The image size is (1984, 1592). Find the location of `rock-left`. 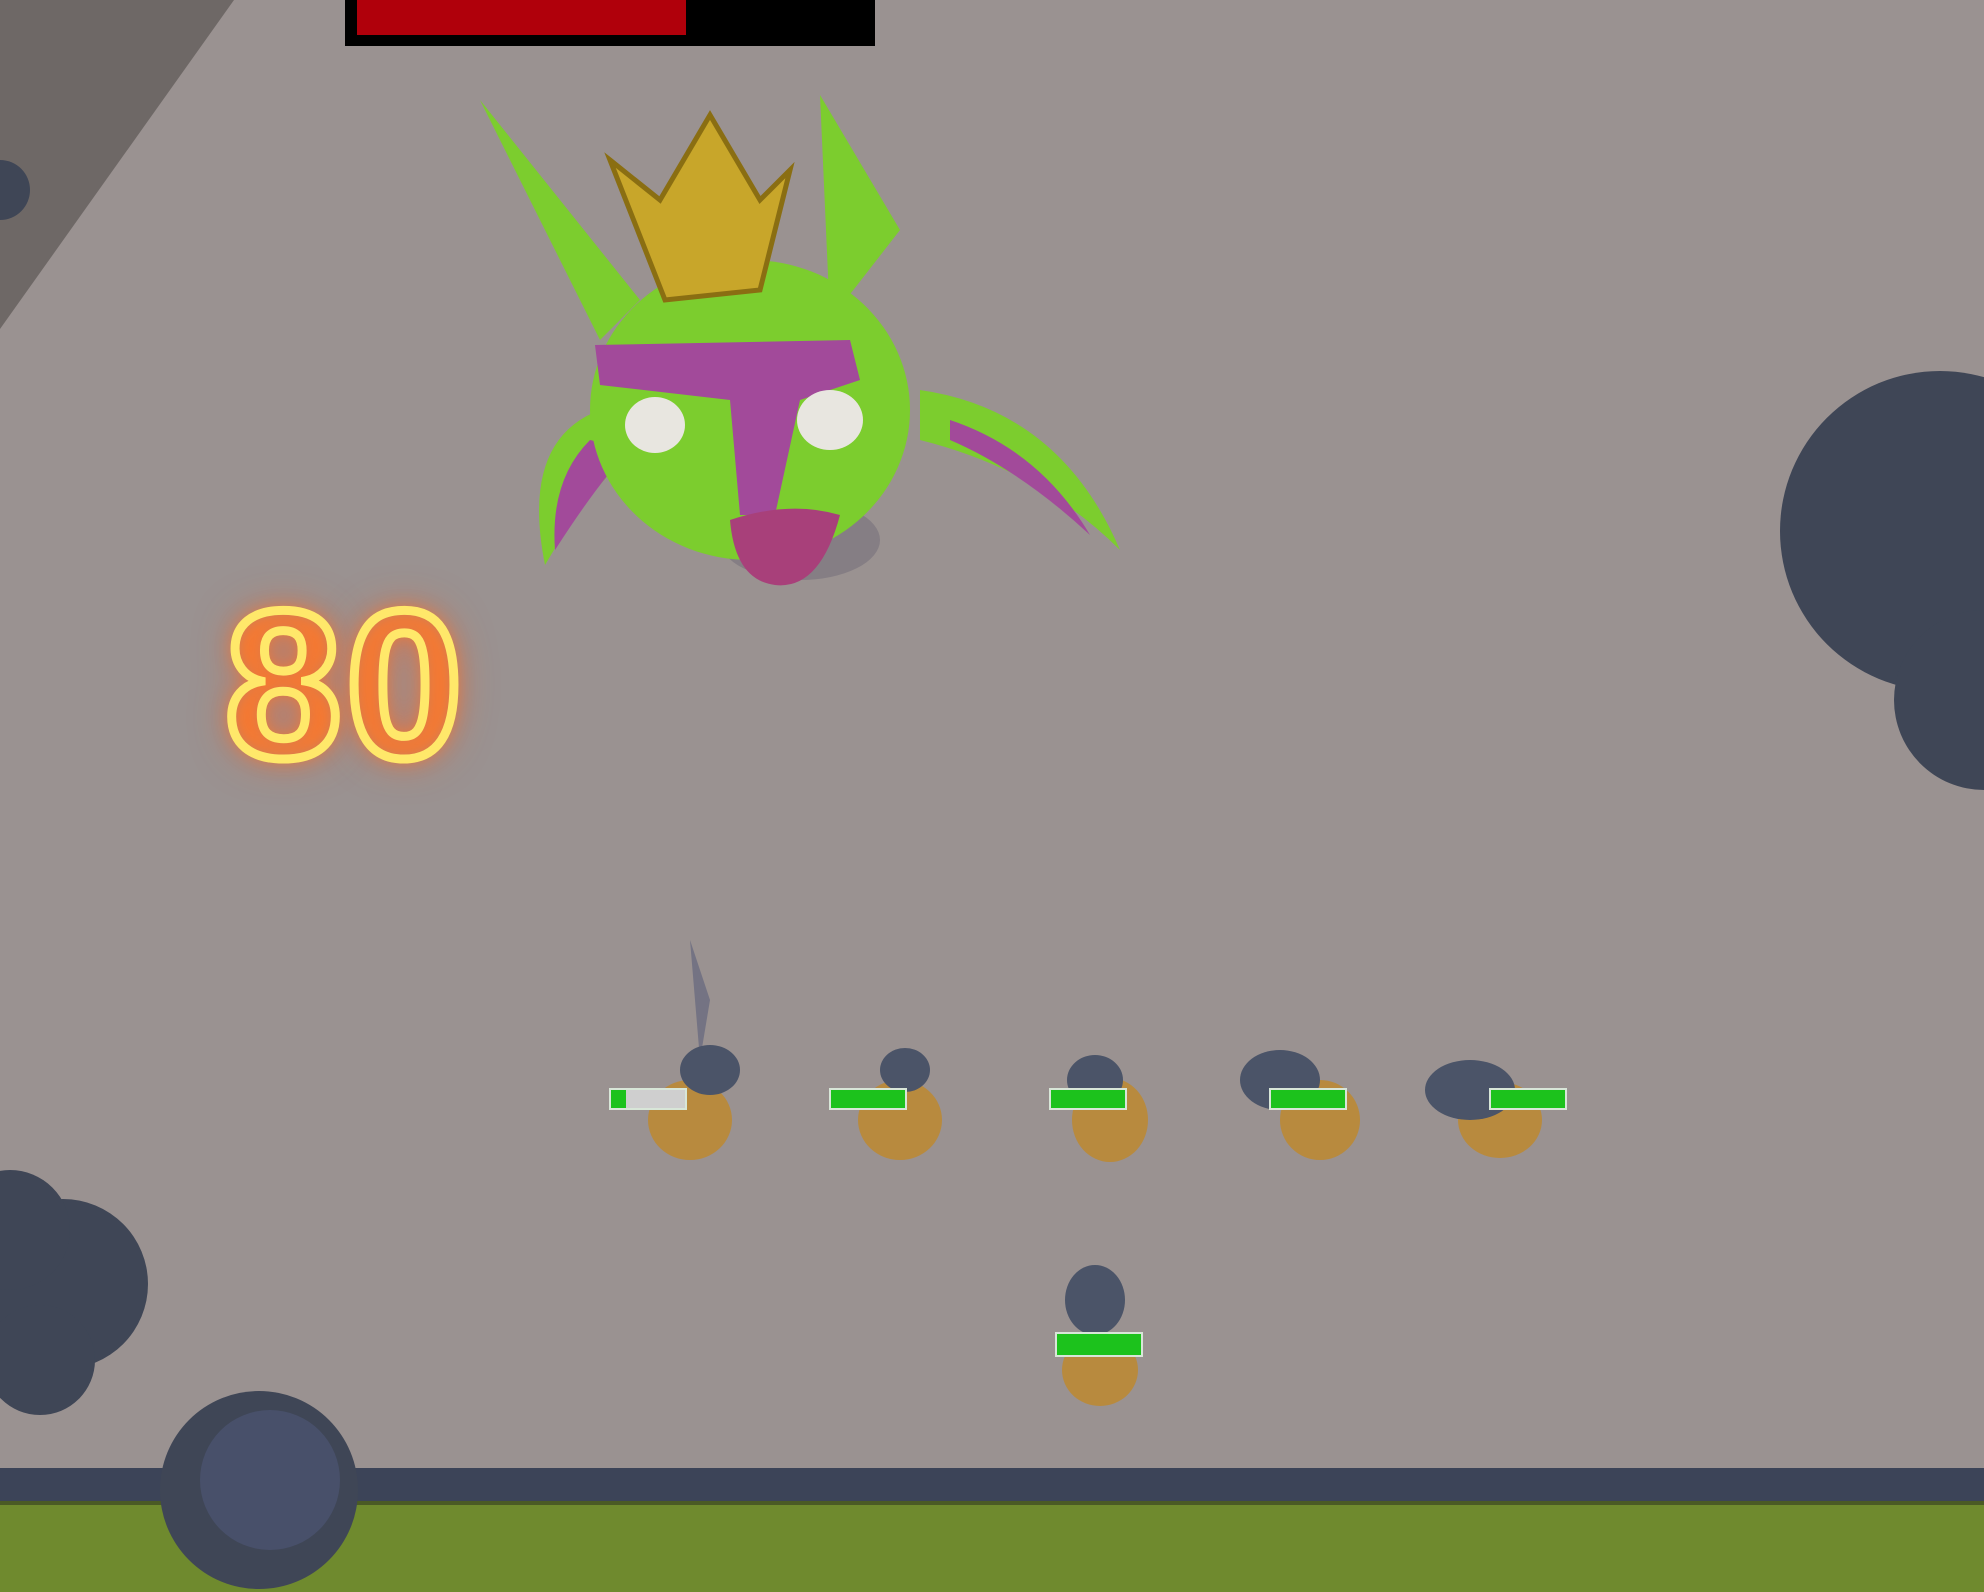

rock-left is located at coordinates (74, 787).